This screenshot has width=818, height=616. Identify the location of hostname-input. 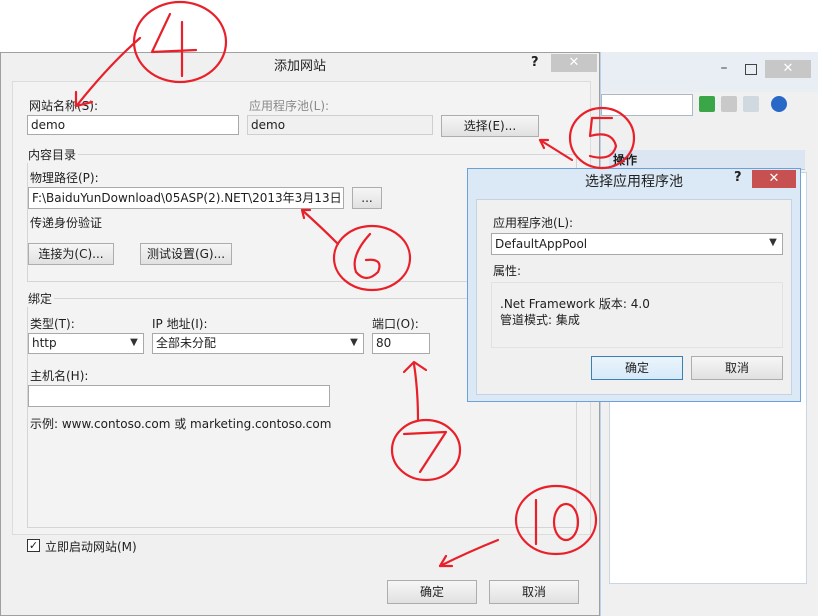
(179, 396).